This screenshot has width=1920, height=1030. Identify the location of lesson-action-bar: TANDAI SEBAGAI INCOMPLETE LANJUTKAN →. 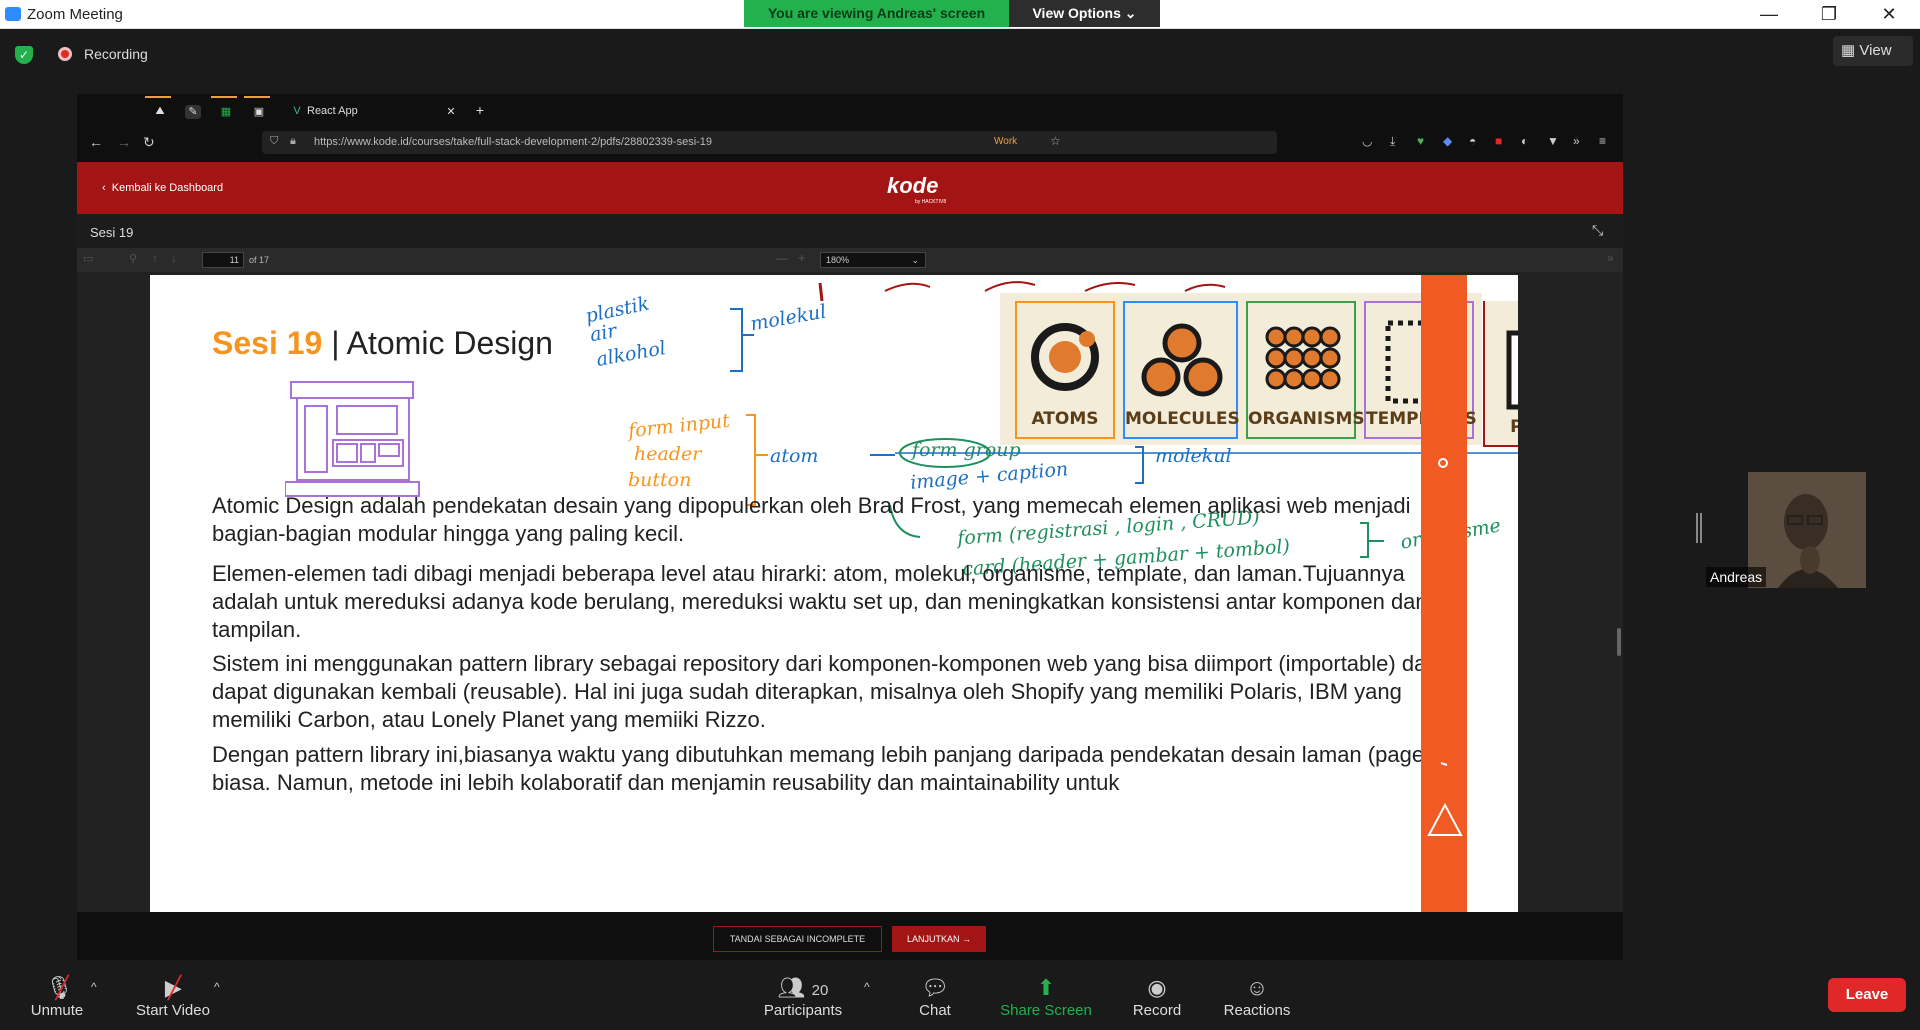
(850, 938).